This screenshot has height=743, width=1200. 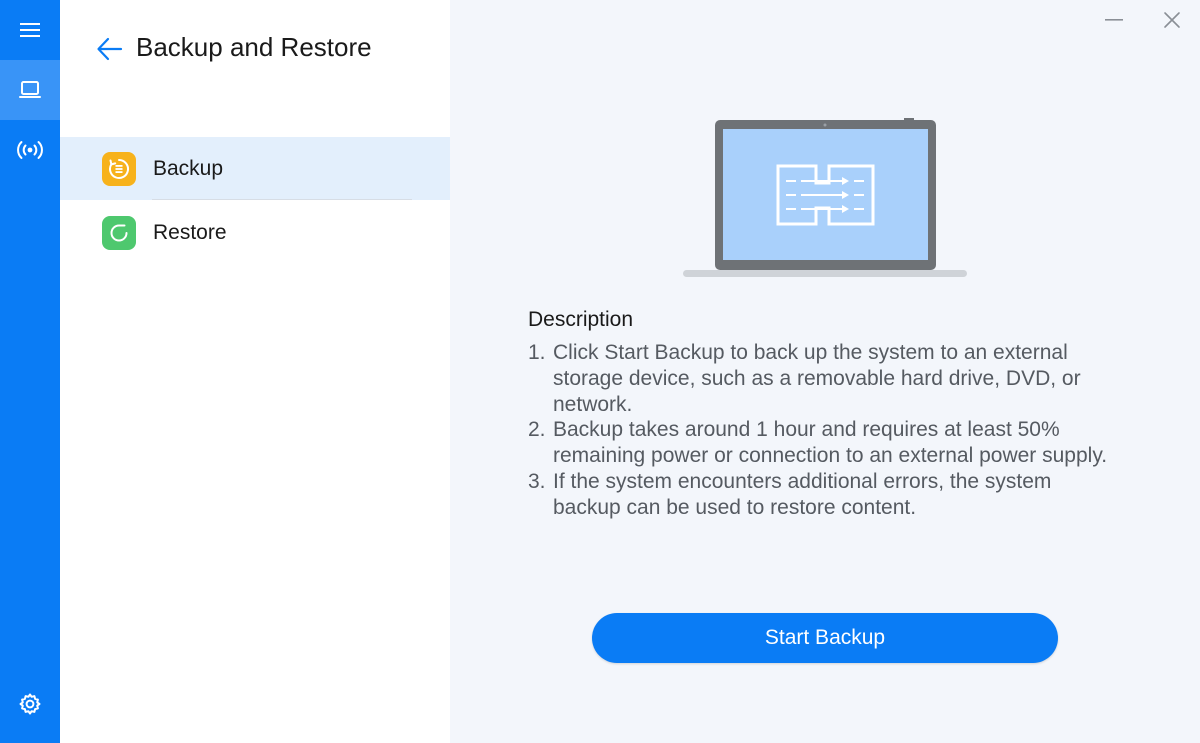 I want to click on gear-icon, so click(x=30, y=704).